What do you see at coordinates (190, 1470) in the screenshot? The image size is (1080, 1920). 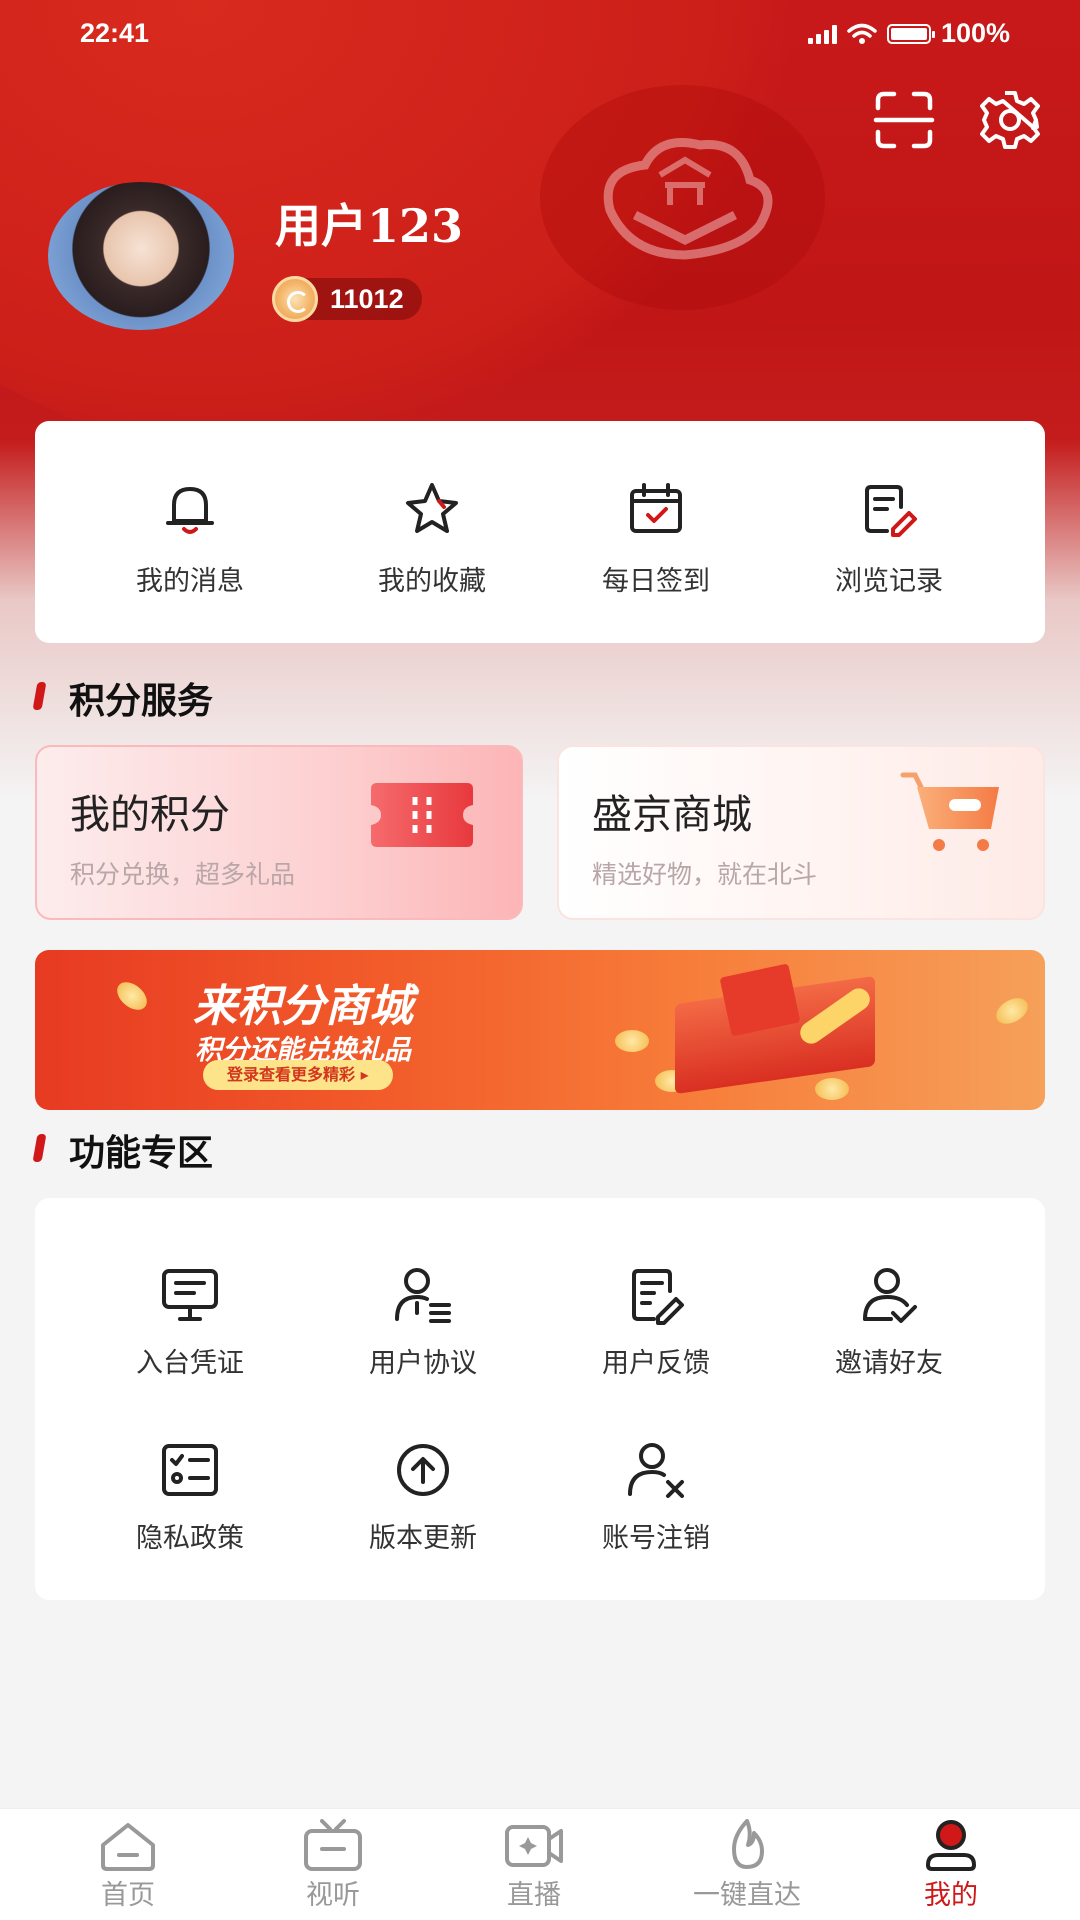 I see `privacy-list-icon` at bounding box center [190, 1470].